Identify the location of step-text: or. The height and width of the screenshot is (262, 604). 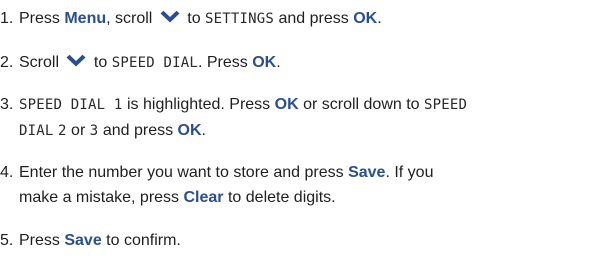
(78, 130).